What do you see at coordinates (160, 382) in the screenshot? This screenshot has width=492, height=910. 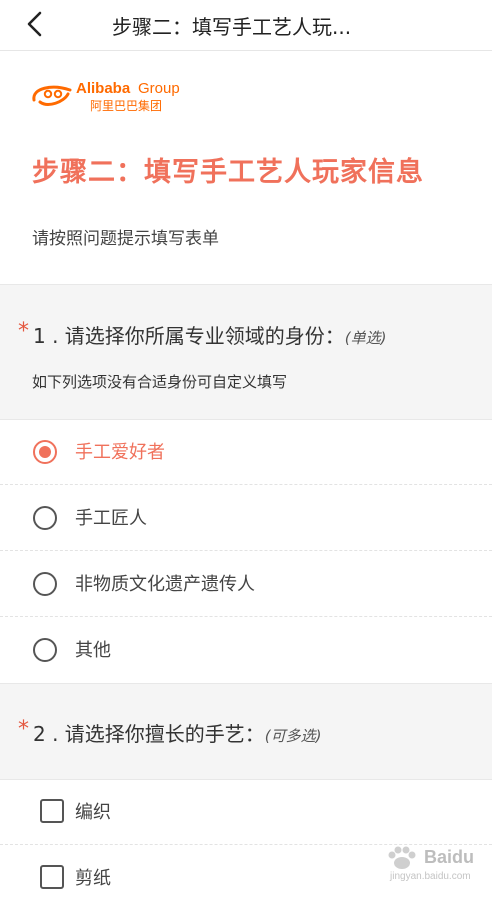 I see `question-1-hint: 如下列选项没有合适身份可自定义填写` at bounding box center [160, 382].